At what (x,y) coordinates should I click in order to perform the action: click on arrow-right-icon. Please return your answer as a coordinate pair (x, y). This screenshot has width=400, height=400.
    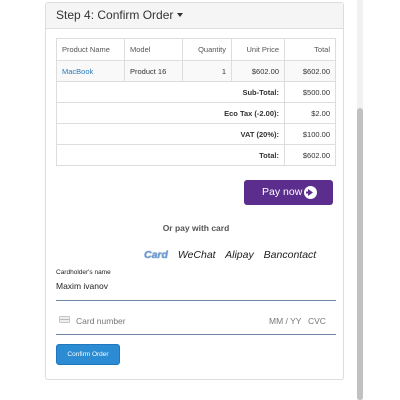
    Looking at the image, I should click on (310, 192).